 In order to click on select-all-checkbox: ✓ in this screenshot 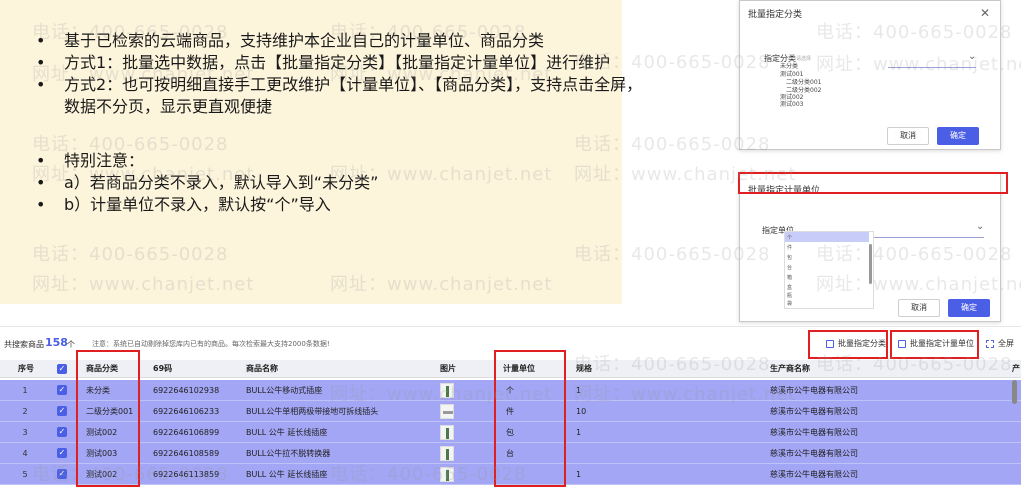, I will do `click(62, 369)`.